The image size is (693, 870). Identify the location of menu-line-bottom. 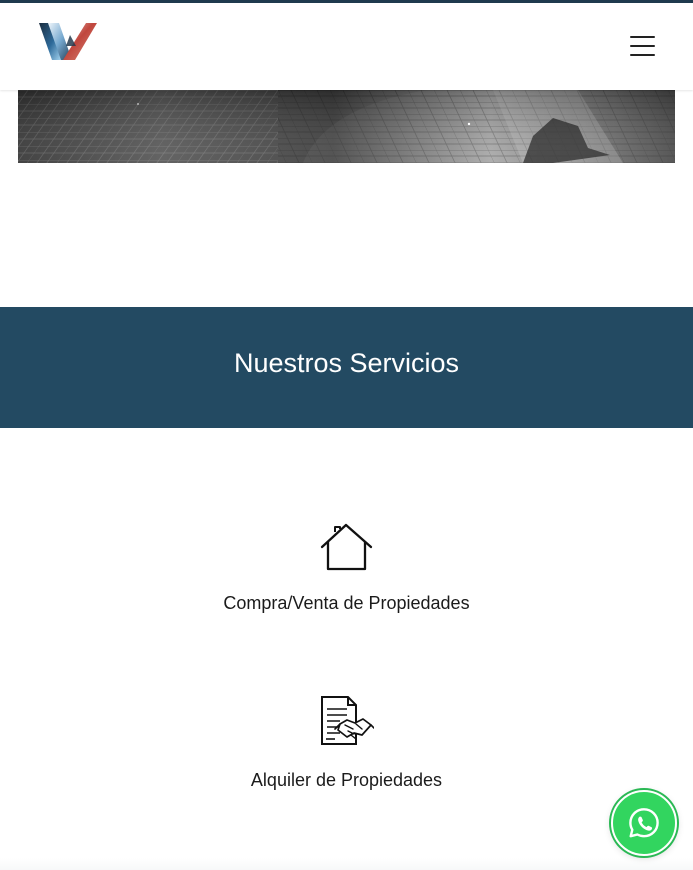
(642, 55).